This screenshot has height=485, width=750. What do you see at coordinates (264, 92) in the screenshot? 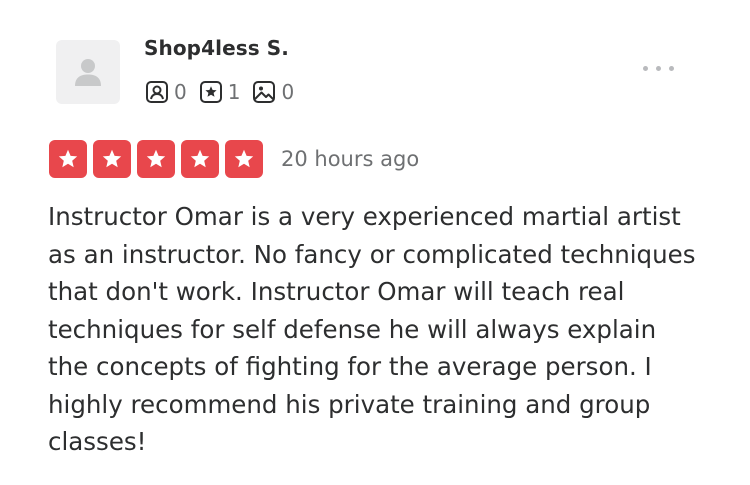
I see `photo-icon` at bounding box center [264, 92].